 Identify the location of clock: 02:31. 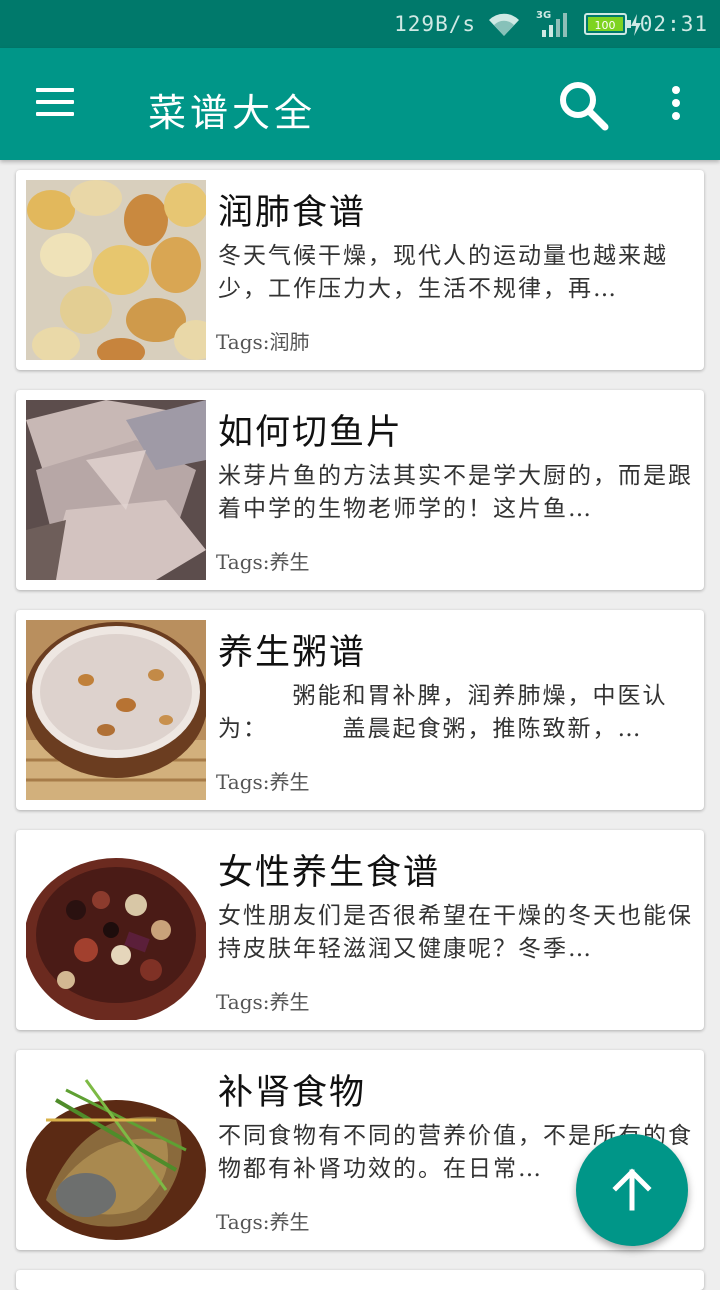
(673, 24).